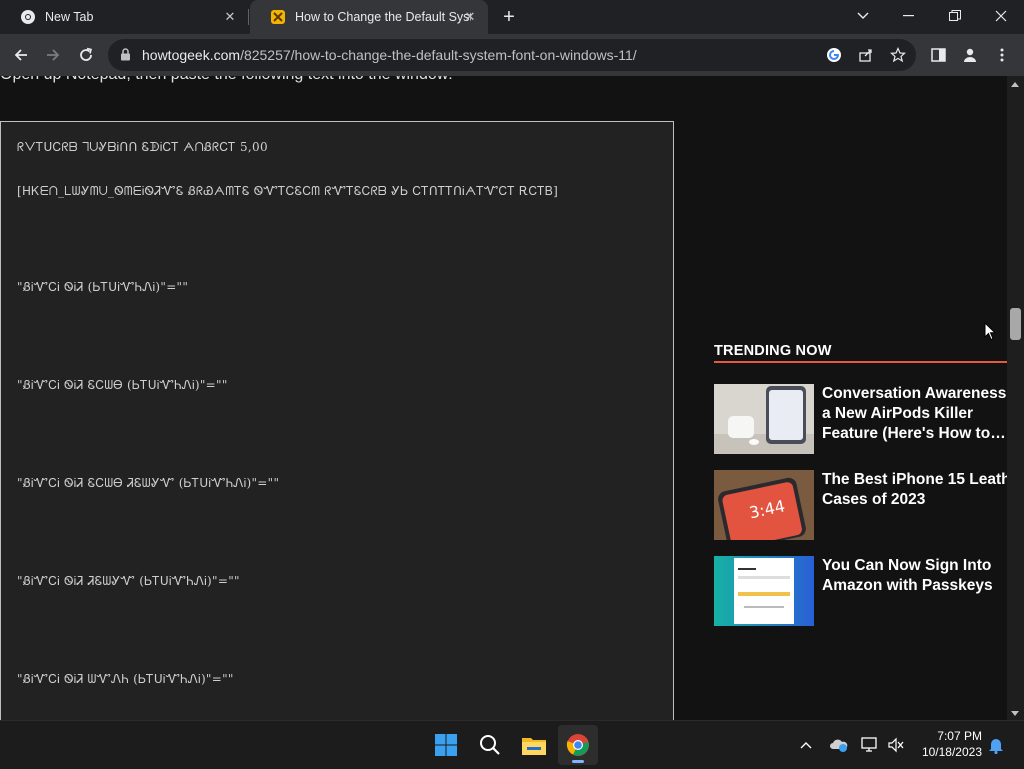 This screenshot has width=1024, height=769. What do you see at coordinates (122, 385) in the screenshot?
I see `code-line: "ᏰᎥᏉᏟᎥ ᏫᎥᏘ ᏋᏟᗯᎾ (ᏏᎢᑌᎥᏉᏂᏁᎥ)"=""` at bounding box center [122, 385].